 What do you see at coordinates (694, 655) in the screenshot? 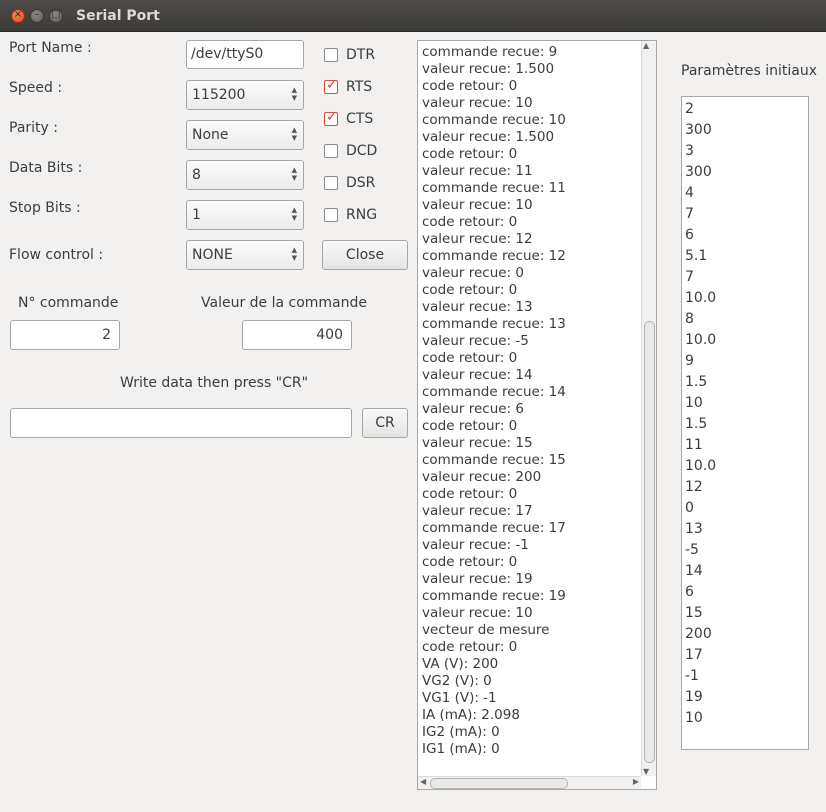
I see `initial-param-value: 17` at bounding box center [694, 655].